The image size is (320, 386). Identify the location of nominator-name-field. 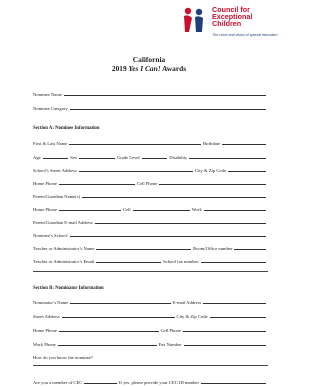
(120, 302).